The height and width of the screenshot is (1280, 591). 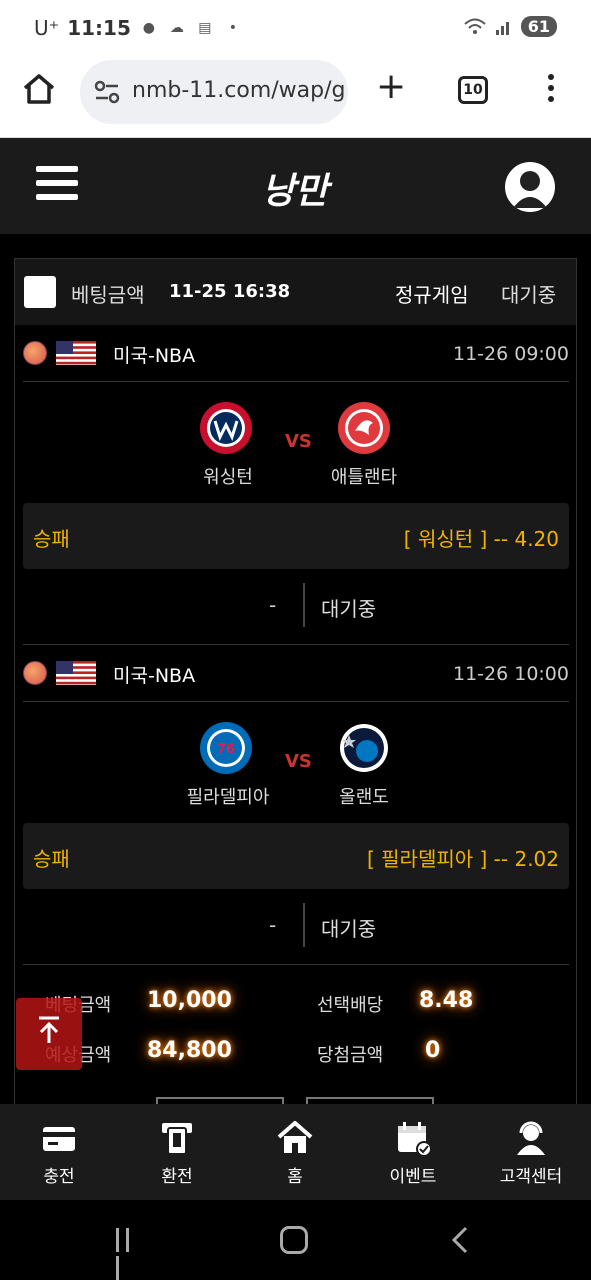 I want to click on bet-slip-header: 베팅금액 11-25 16:38 정규게임 대기중, so click(x=295, y=292).